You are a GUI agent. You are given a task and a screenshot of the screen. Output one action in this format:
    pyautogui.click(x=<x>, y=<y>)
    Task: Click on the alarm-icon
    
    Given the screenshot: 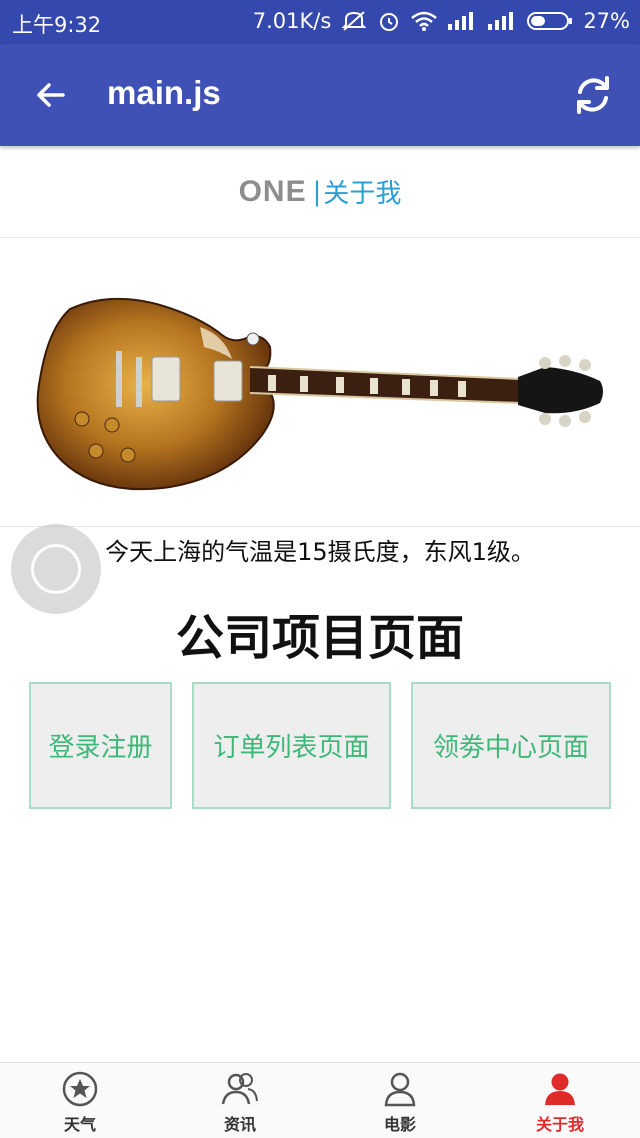 What is the action you would take?
    pyautogui.click(x=389, y=21)
    